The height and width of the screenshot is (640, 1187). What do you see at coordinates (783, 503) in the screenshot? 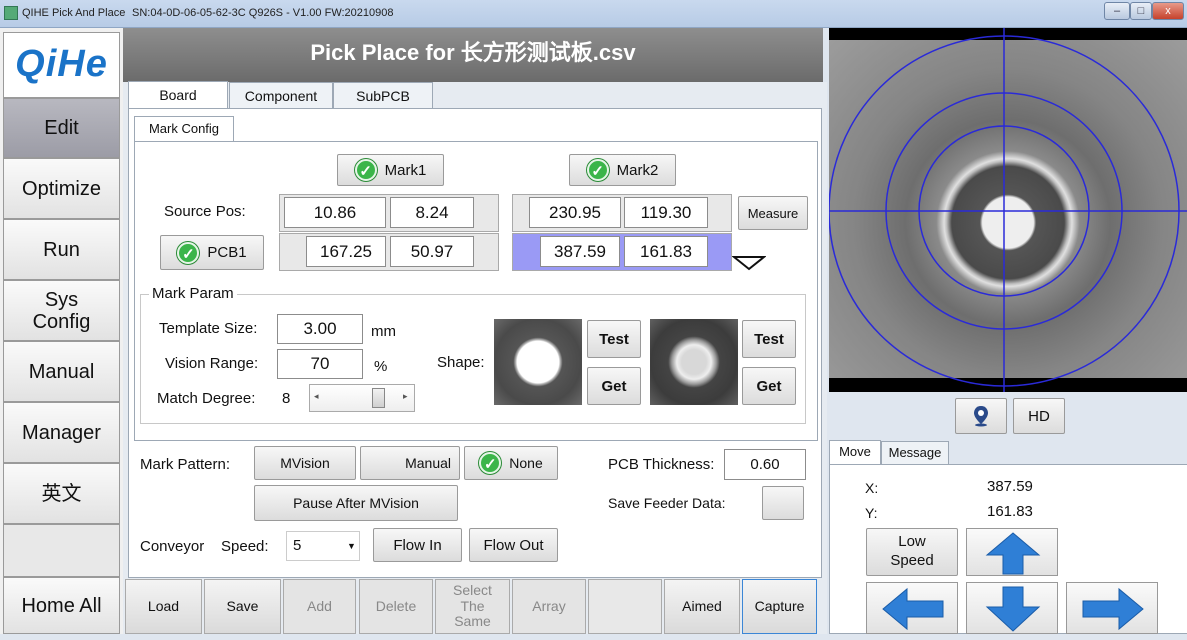
I see `save-feeder-checkbox` at bounding box center [783, 503].